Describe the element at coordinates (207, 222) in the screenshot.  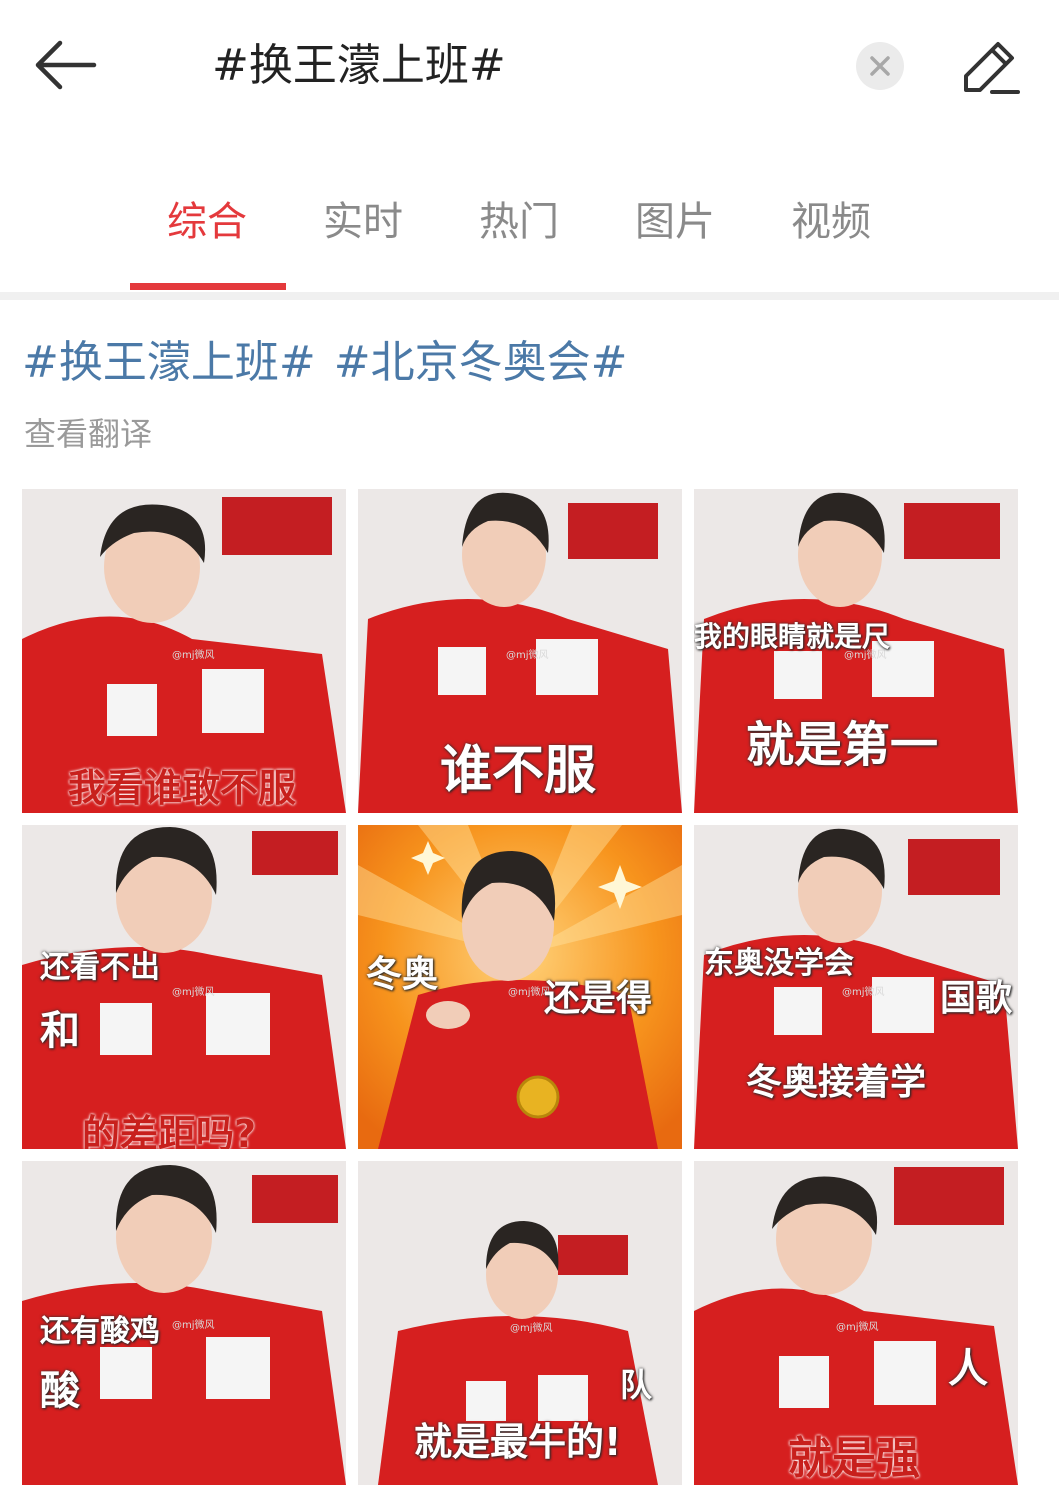
I see `tab-comprehensive: 综合` at that location.